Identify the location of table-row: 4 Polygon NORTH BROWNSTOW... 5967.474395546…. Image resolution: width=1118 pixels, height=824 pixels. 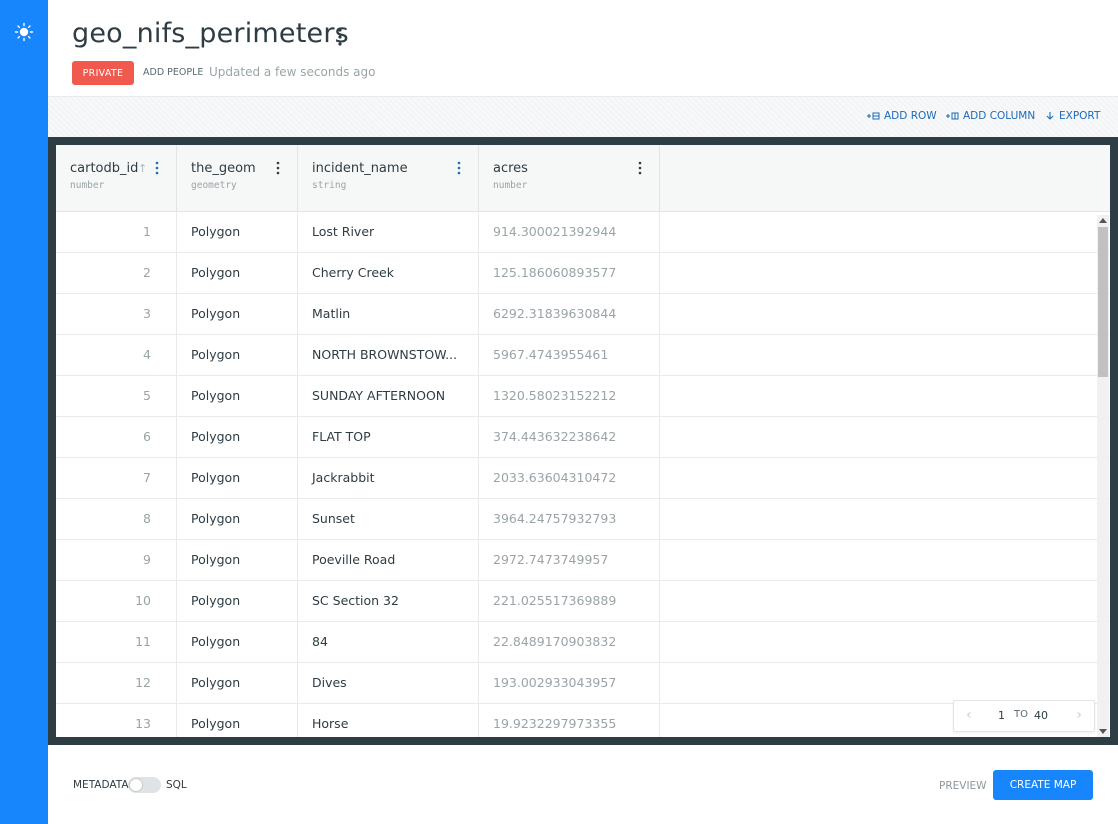
(583, 355).